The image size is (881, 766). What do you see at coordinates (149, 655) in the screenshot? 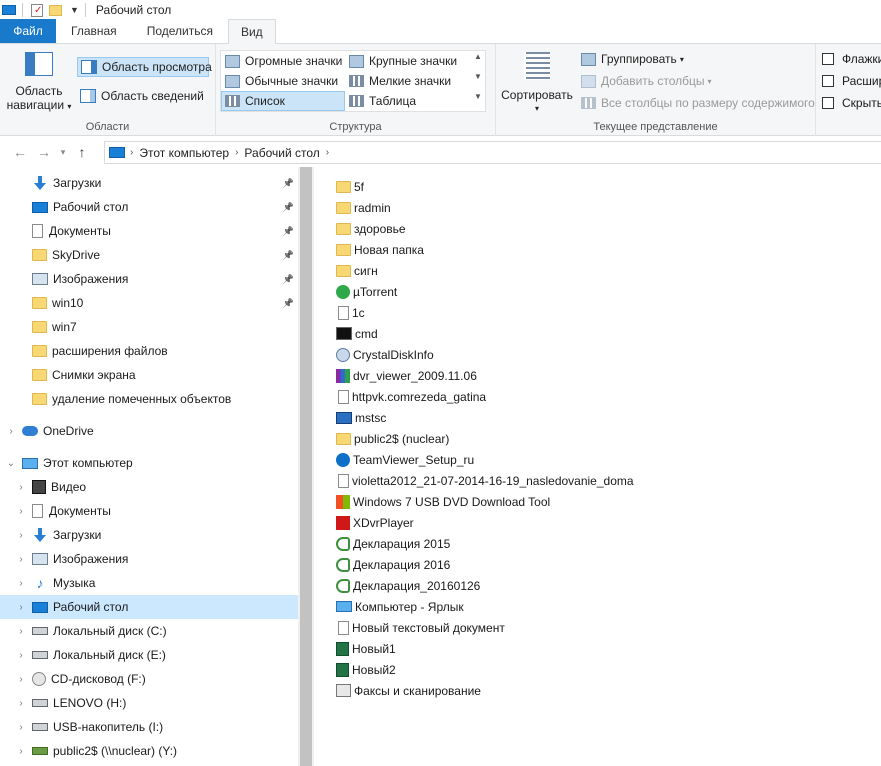
I see `this-pc-item: › Локальный диск (E:)` at bounding box center [149, 655].